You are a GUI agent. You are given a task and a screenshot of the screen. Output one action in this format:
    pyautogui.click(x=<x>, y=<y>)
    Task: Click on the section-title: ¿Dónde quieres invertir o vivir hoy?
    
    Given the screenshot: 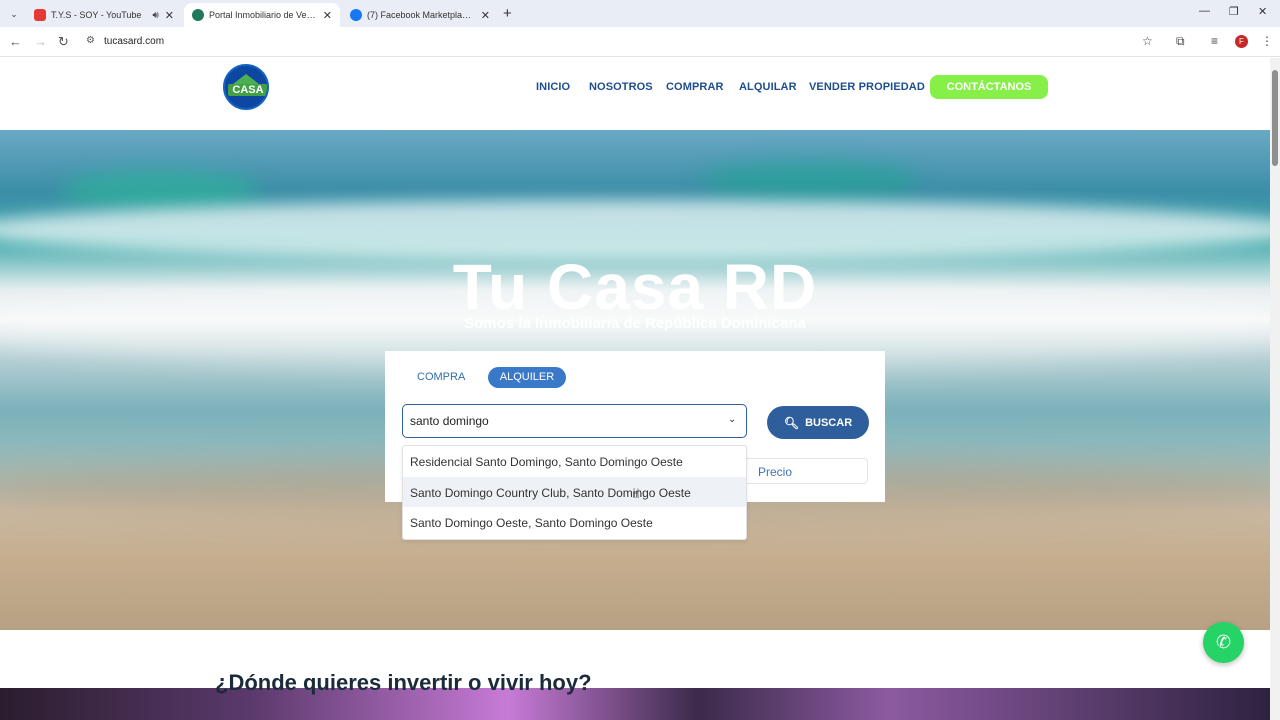 What is the action you would take?
    pyautogui.click(x=403, y=682)
    